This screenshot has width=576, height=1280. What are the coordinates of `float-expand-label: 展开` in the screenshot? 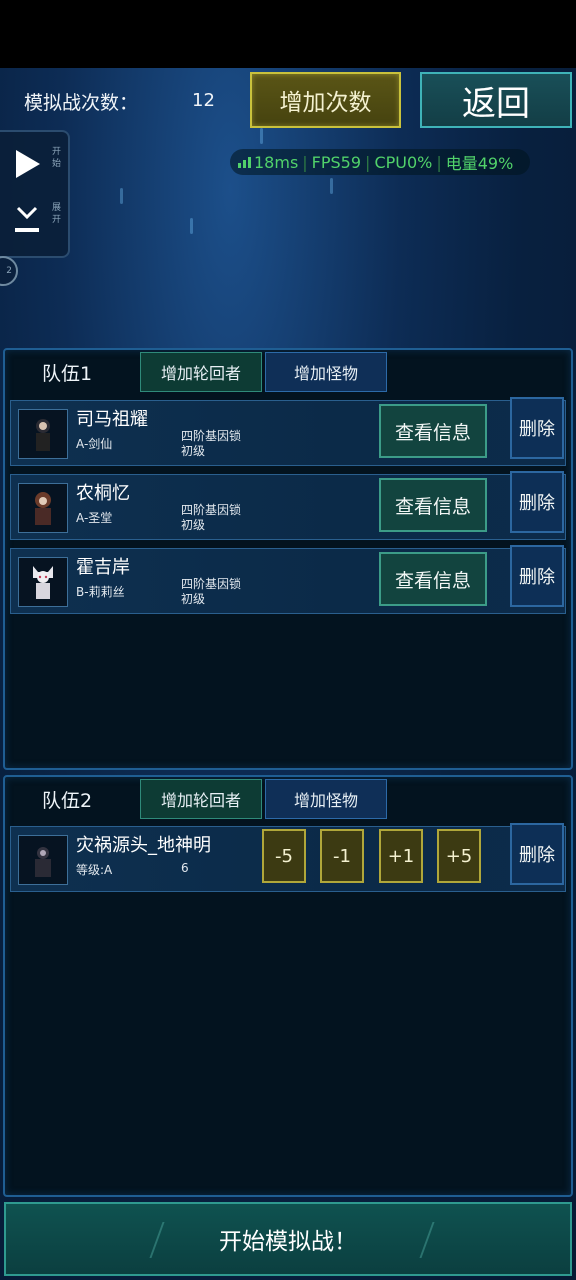 It's located at (57, 214).